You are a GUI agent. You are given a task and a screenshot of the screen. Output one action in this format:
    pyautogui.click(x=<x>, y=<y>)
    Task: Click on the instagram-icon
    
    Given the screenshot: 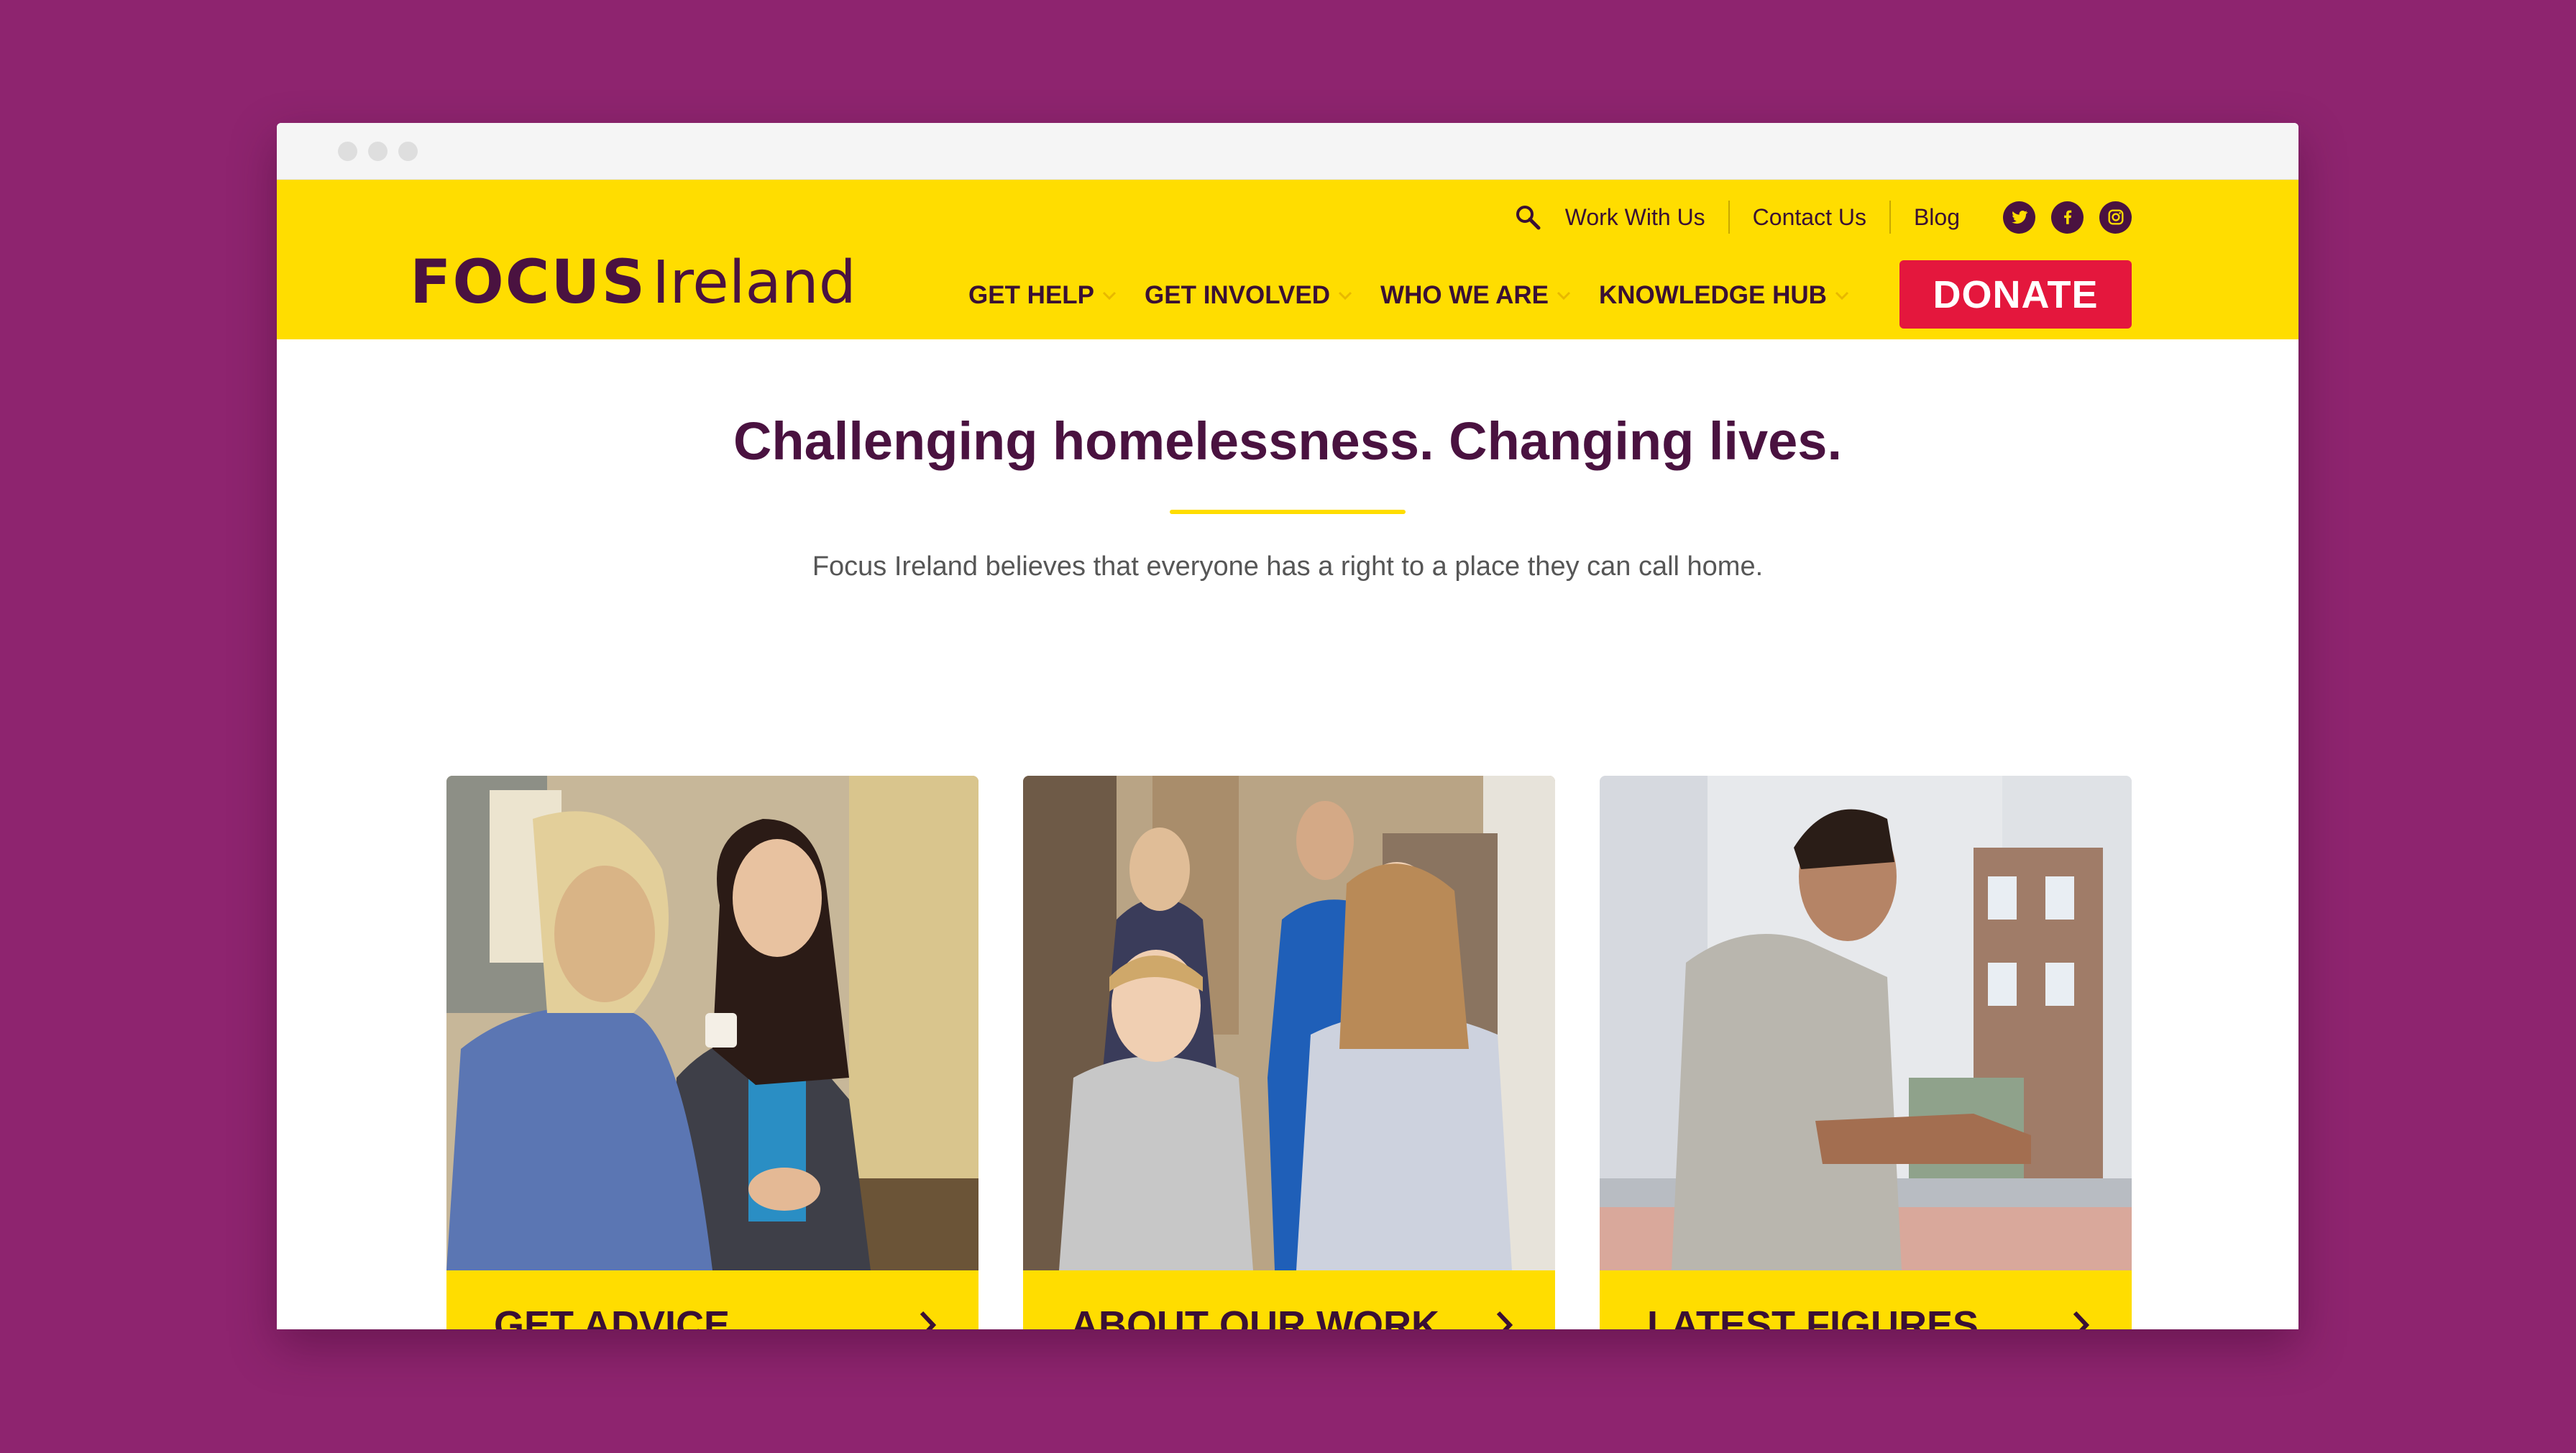 What is the action you would take?
    pyautogui.click(x=2115, y=218)
    